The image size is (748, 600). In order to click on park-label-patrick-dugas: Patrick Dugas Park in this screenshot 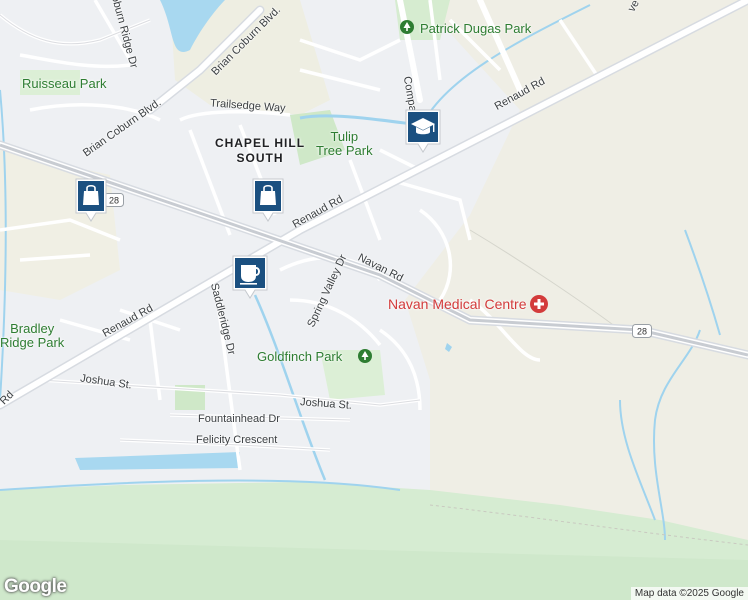, I will do `click(475, 28)`.